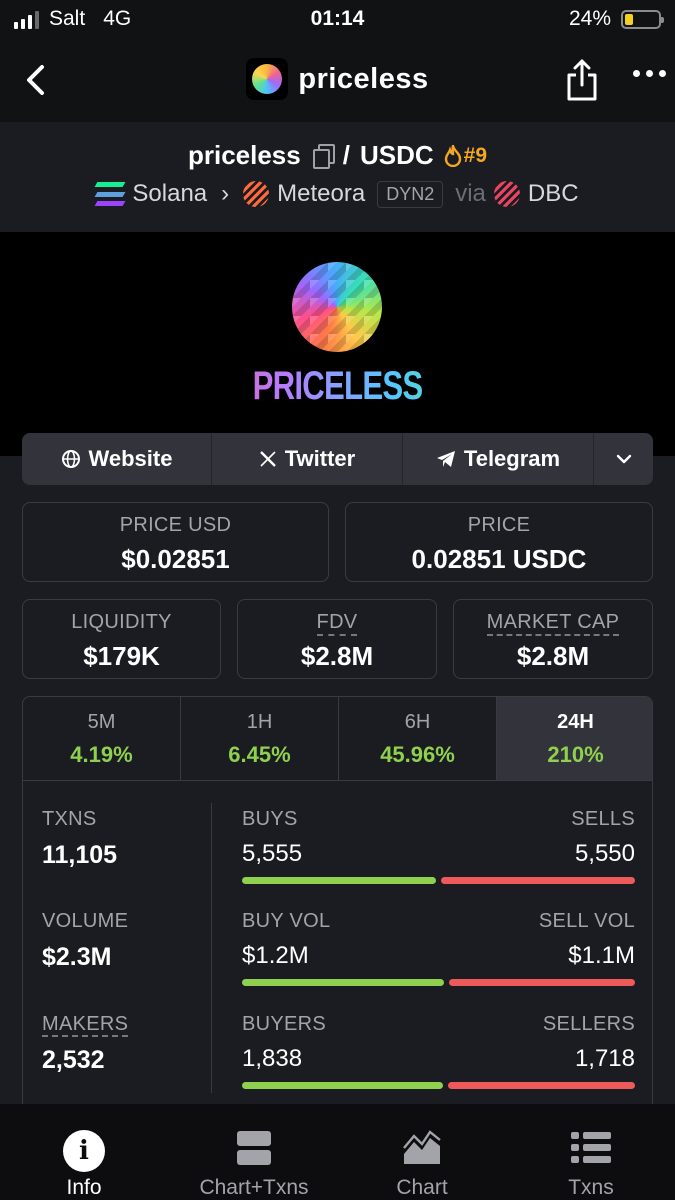 This screenshot has width=675, height=1200. I want to click on buys-sells-stat: BUYS SELLS 5,555 5,550, so click(438, 846).